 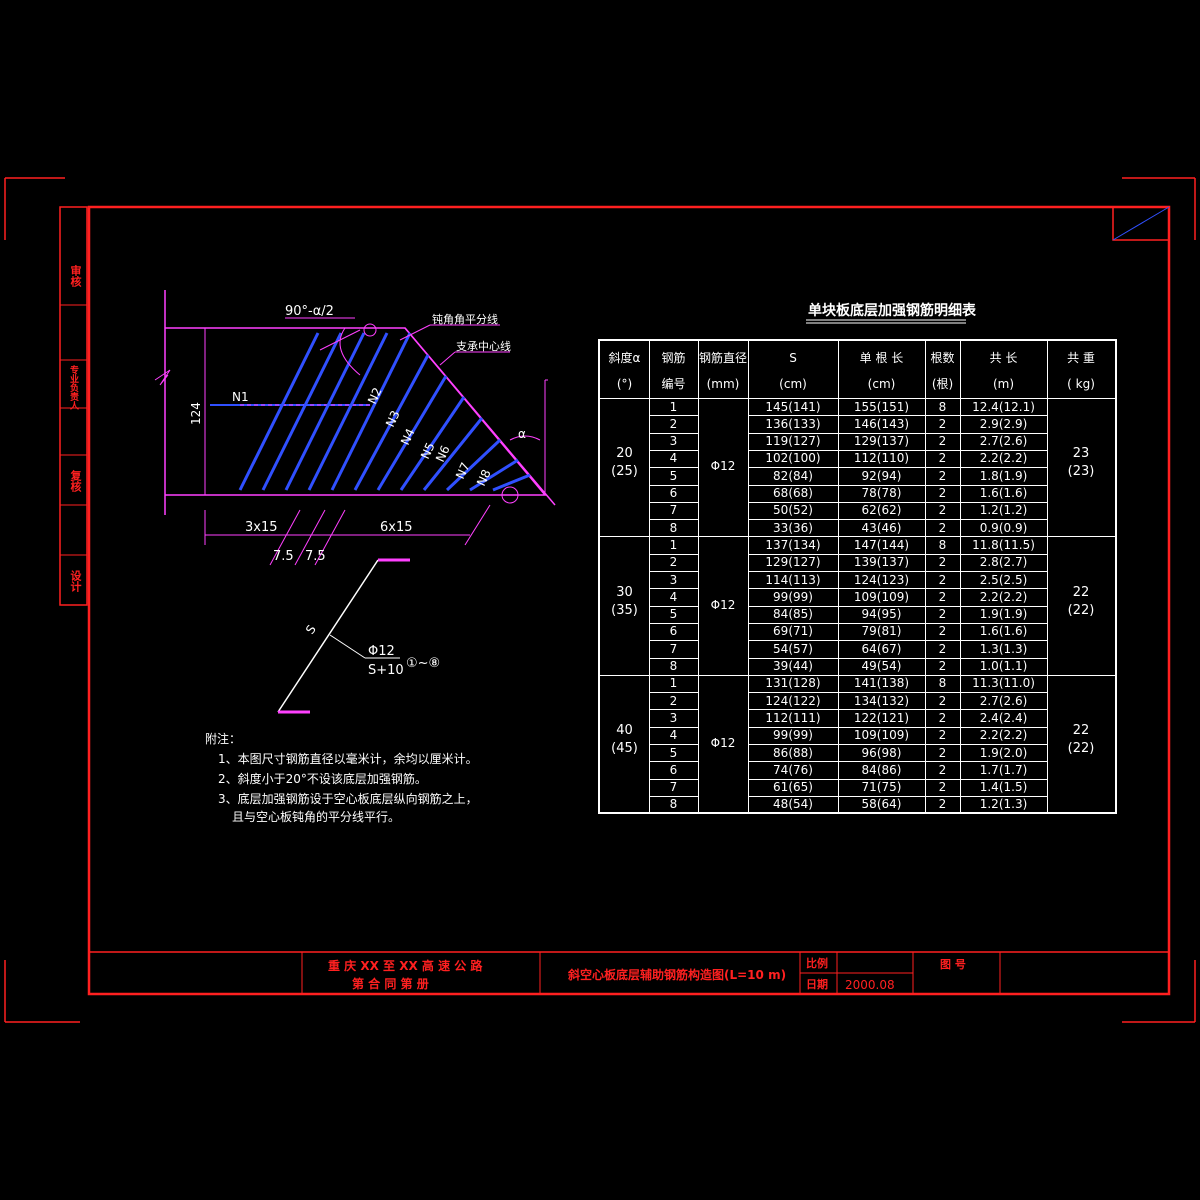 I want to click on table-cell: 54(57), so click(x=793, y=648).